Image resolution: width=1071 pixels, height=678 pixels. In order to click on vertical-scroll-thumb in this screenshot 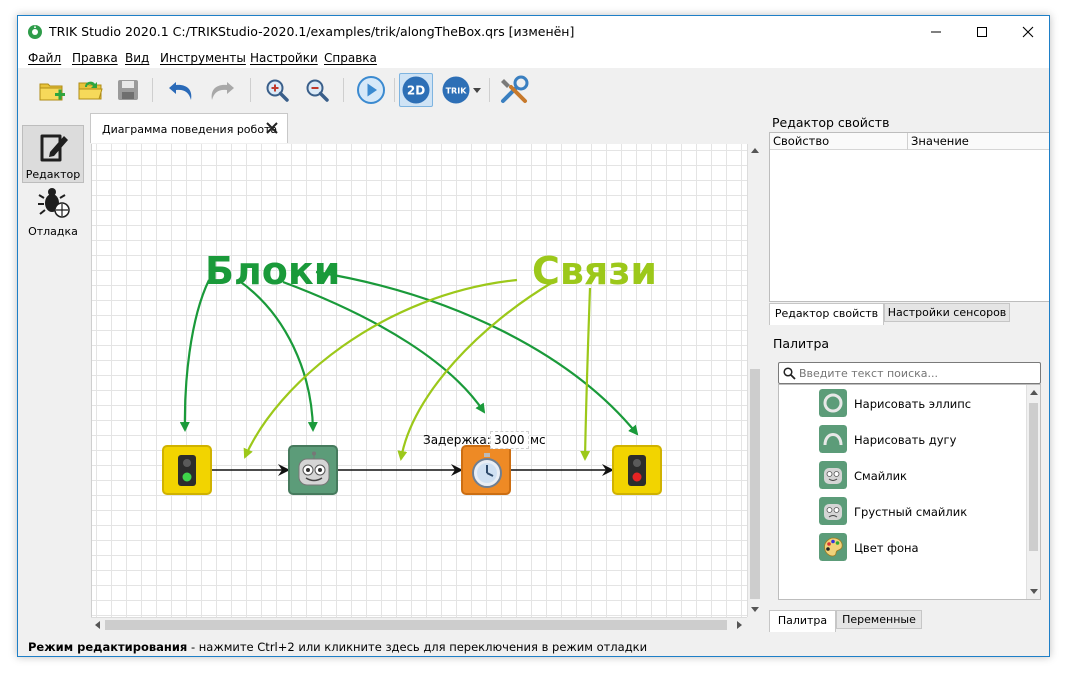, I will do `click(755, 484)`.